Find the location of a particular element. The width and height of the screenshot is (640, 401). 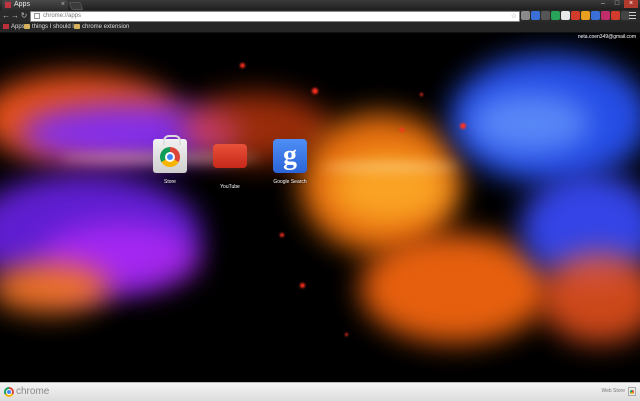

apps-bottom-bar: chrome Web Store is located at coordinates (320, 391).